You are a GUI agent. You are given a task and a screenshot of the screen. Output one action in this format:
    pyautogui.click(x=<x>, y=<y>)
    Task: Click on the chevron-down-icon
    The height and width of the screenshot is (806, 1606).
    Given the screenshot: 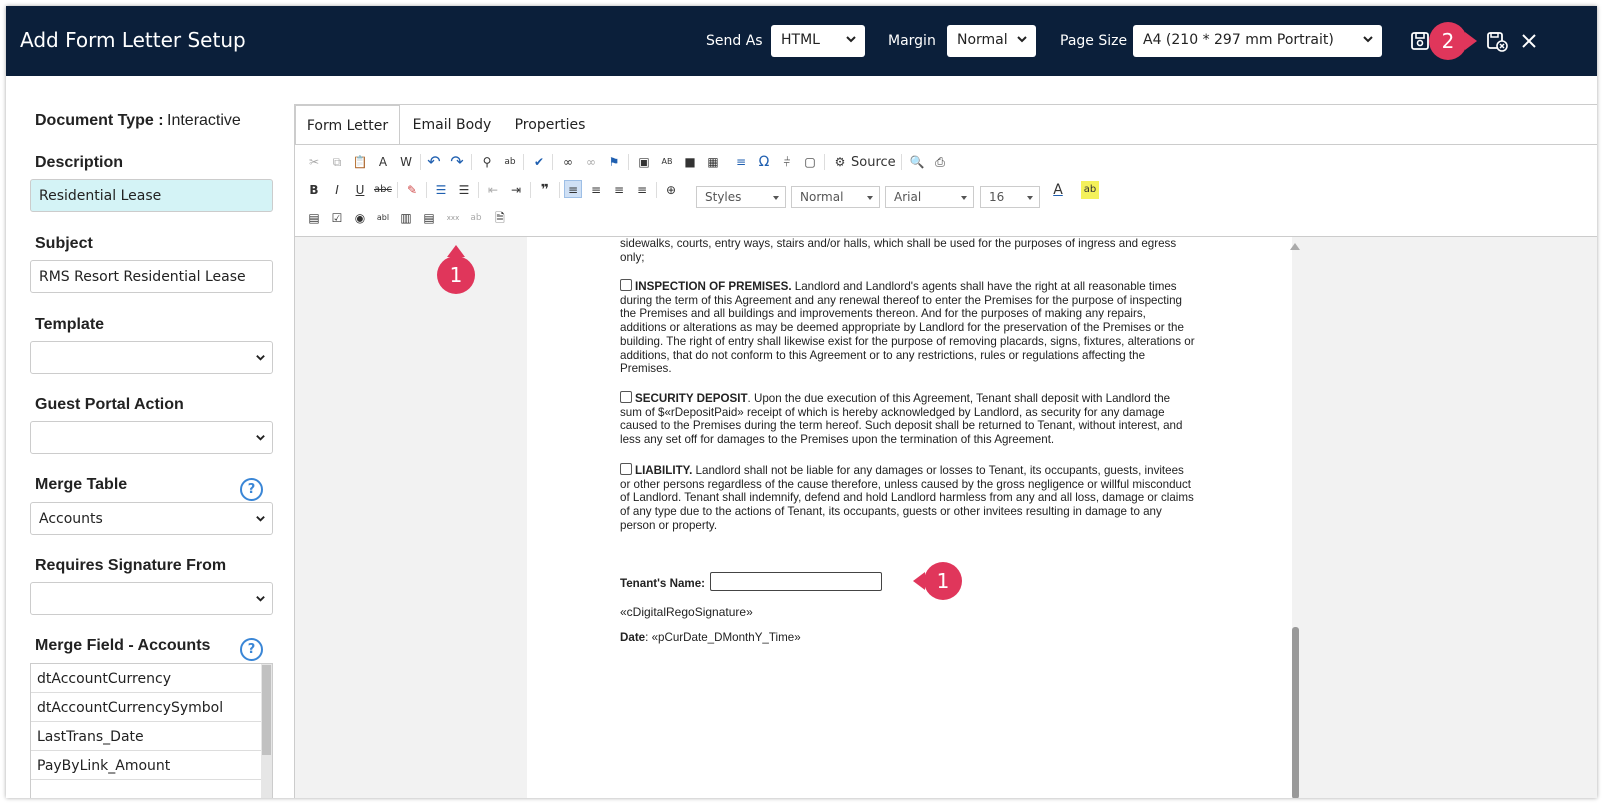 What is the action you would take?
    pyautogui.click(x=260, y=358)
    